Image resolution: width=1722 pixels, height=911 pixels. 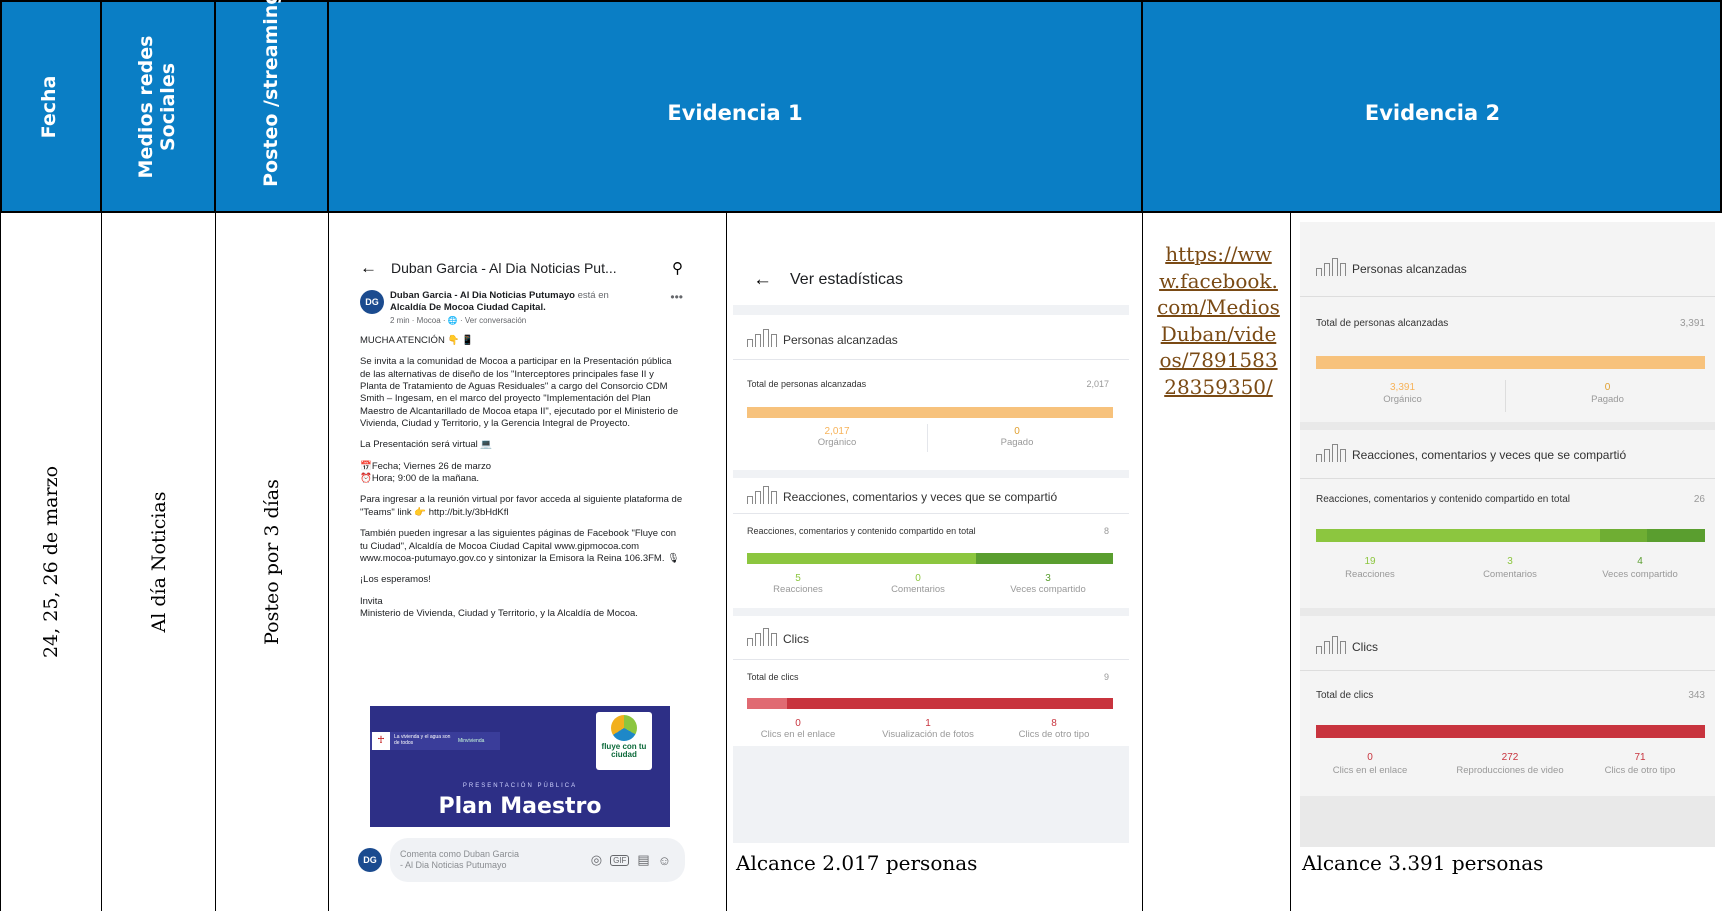 I want to click on header-medios: Medios redes Sociales, so click(x=159, y=106).